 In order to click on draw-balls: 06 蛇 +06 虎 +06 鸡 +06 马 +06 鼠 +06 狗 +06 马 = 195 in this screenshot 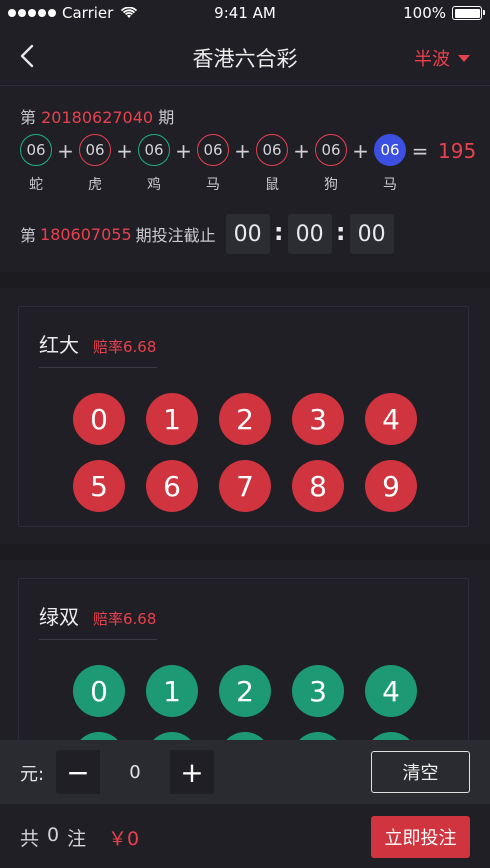, I will do `click(248, 164)`.